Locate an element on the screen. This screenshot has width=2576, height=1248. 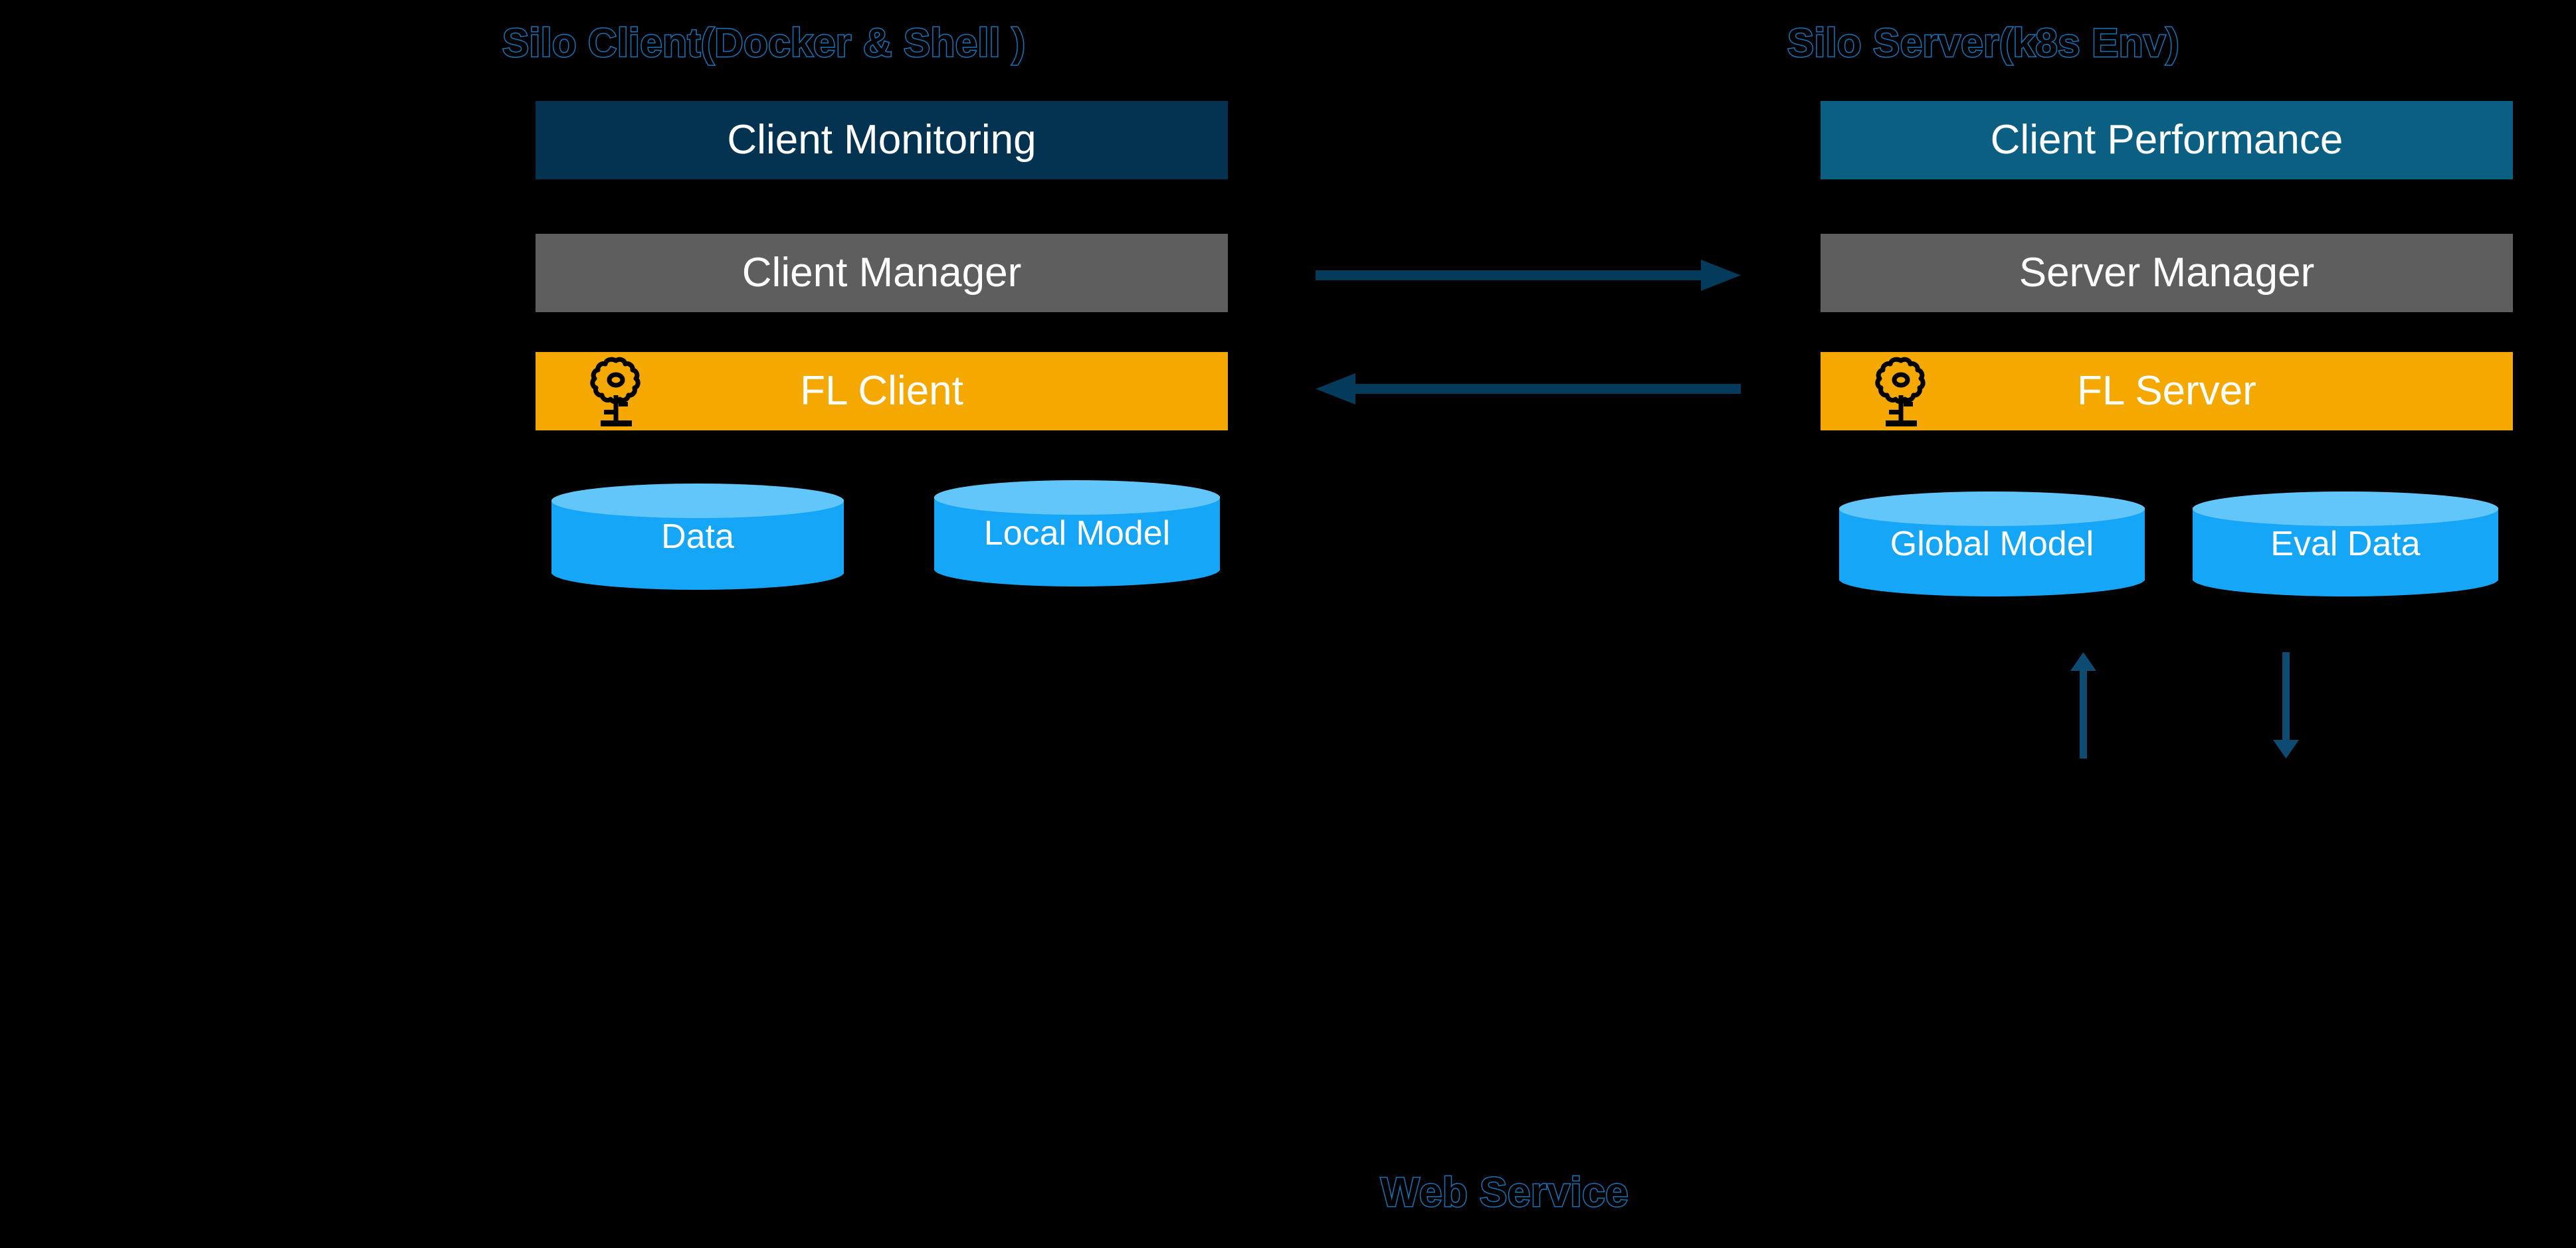
block-client-monitoring-label: Client Monitoring is located at coordinates (882, 140).